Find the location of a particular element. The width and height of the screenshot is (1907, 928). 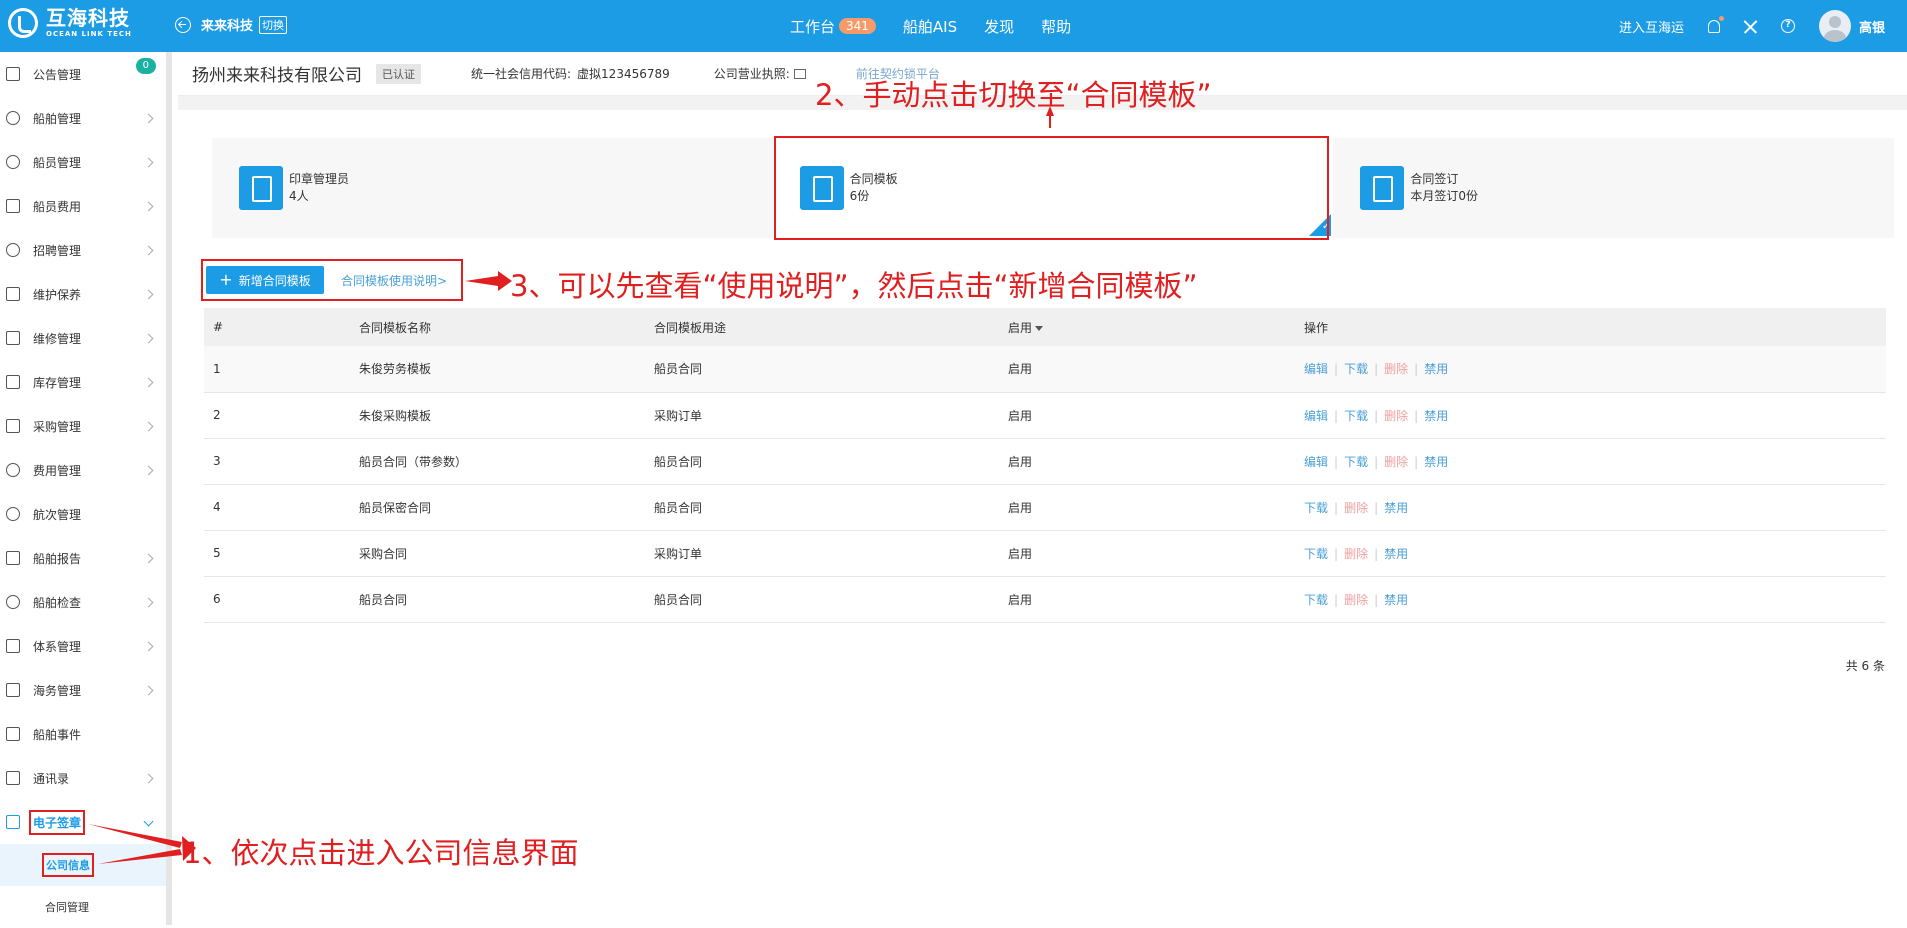

arrow-step1-lower is located at coordinates (140, 856).